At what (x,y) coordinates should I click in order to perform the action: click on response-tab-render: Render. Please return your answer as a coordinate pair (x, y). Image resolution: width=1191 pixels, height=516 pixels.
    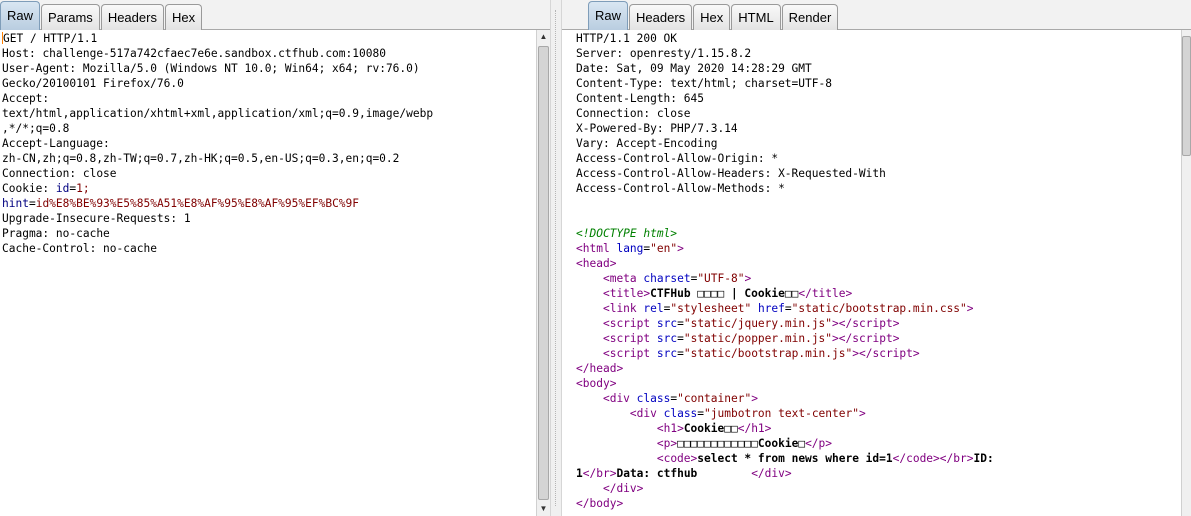
    Looking at the image, I should click on (810, 17).